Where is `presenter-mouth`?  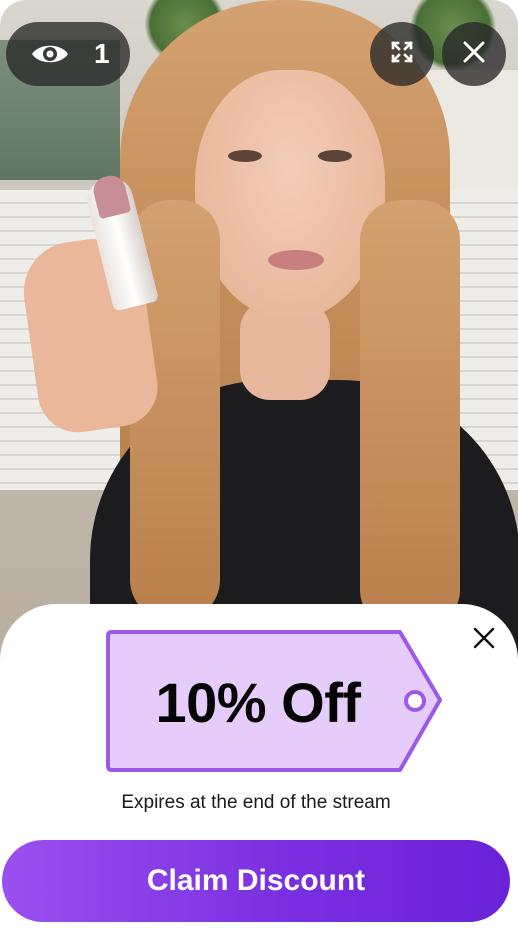
presenter-mouth is located at coordinates (296, 260).